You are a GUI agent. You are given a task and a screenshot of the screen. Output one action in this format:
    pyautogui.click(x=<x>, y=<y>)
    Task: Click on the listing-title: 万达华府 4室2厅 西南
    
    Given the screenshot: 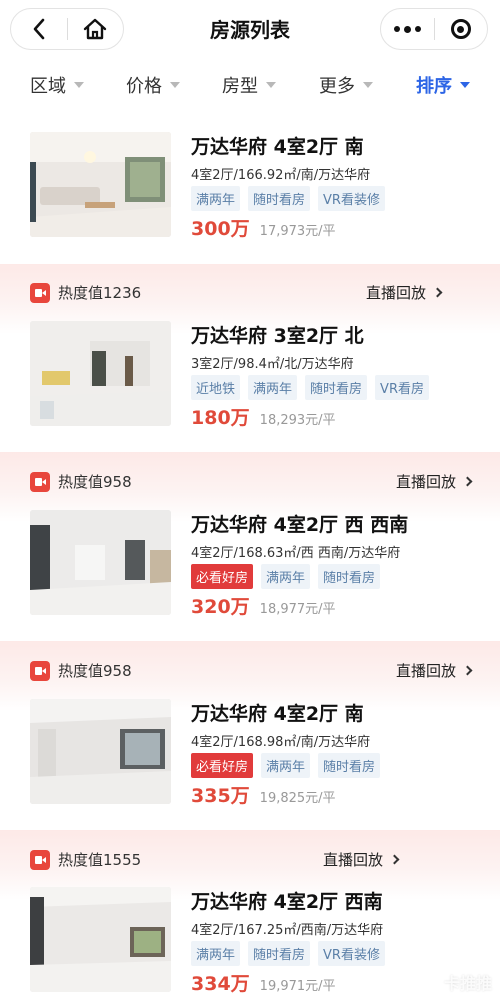 What is the action you would take?
    pyautogui.click(x=287, y=902)
    